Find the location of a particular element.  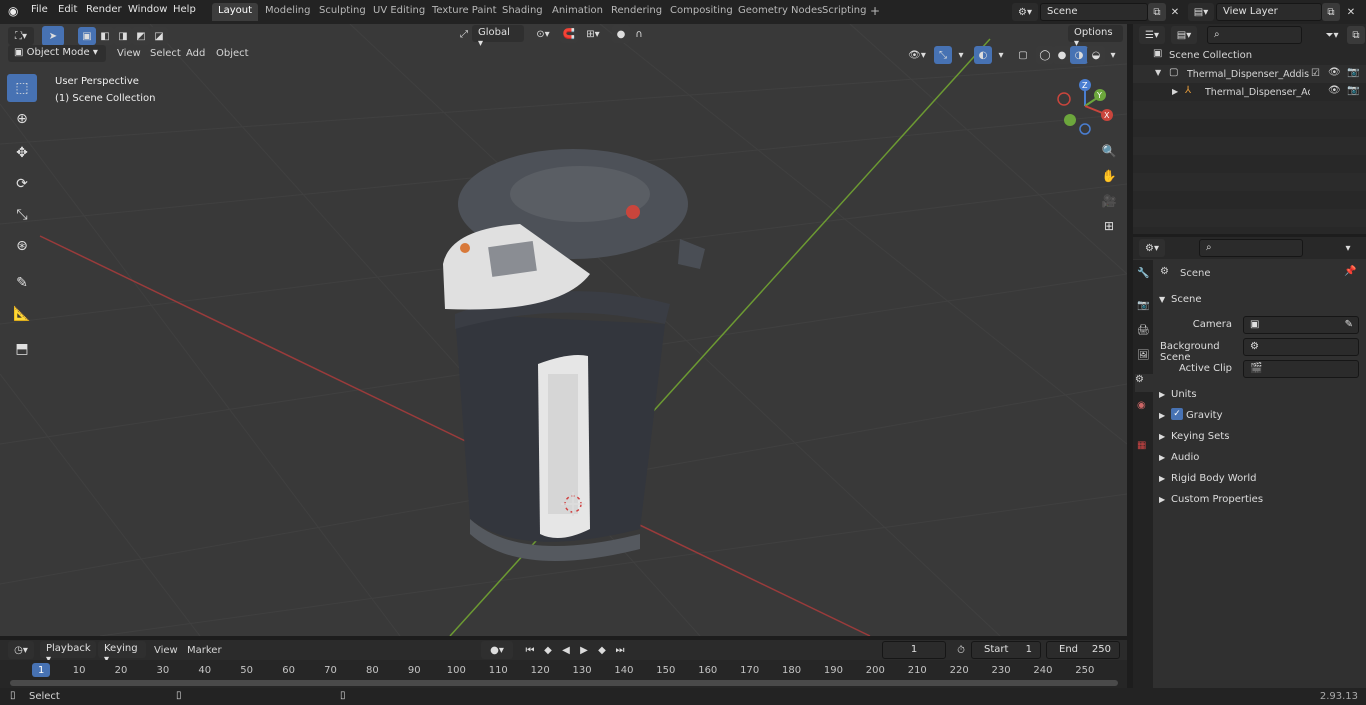

preview-range-icon: ⏱ is located at coordinates (961, 650).